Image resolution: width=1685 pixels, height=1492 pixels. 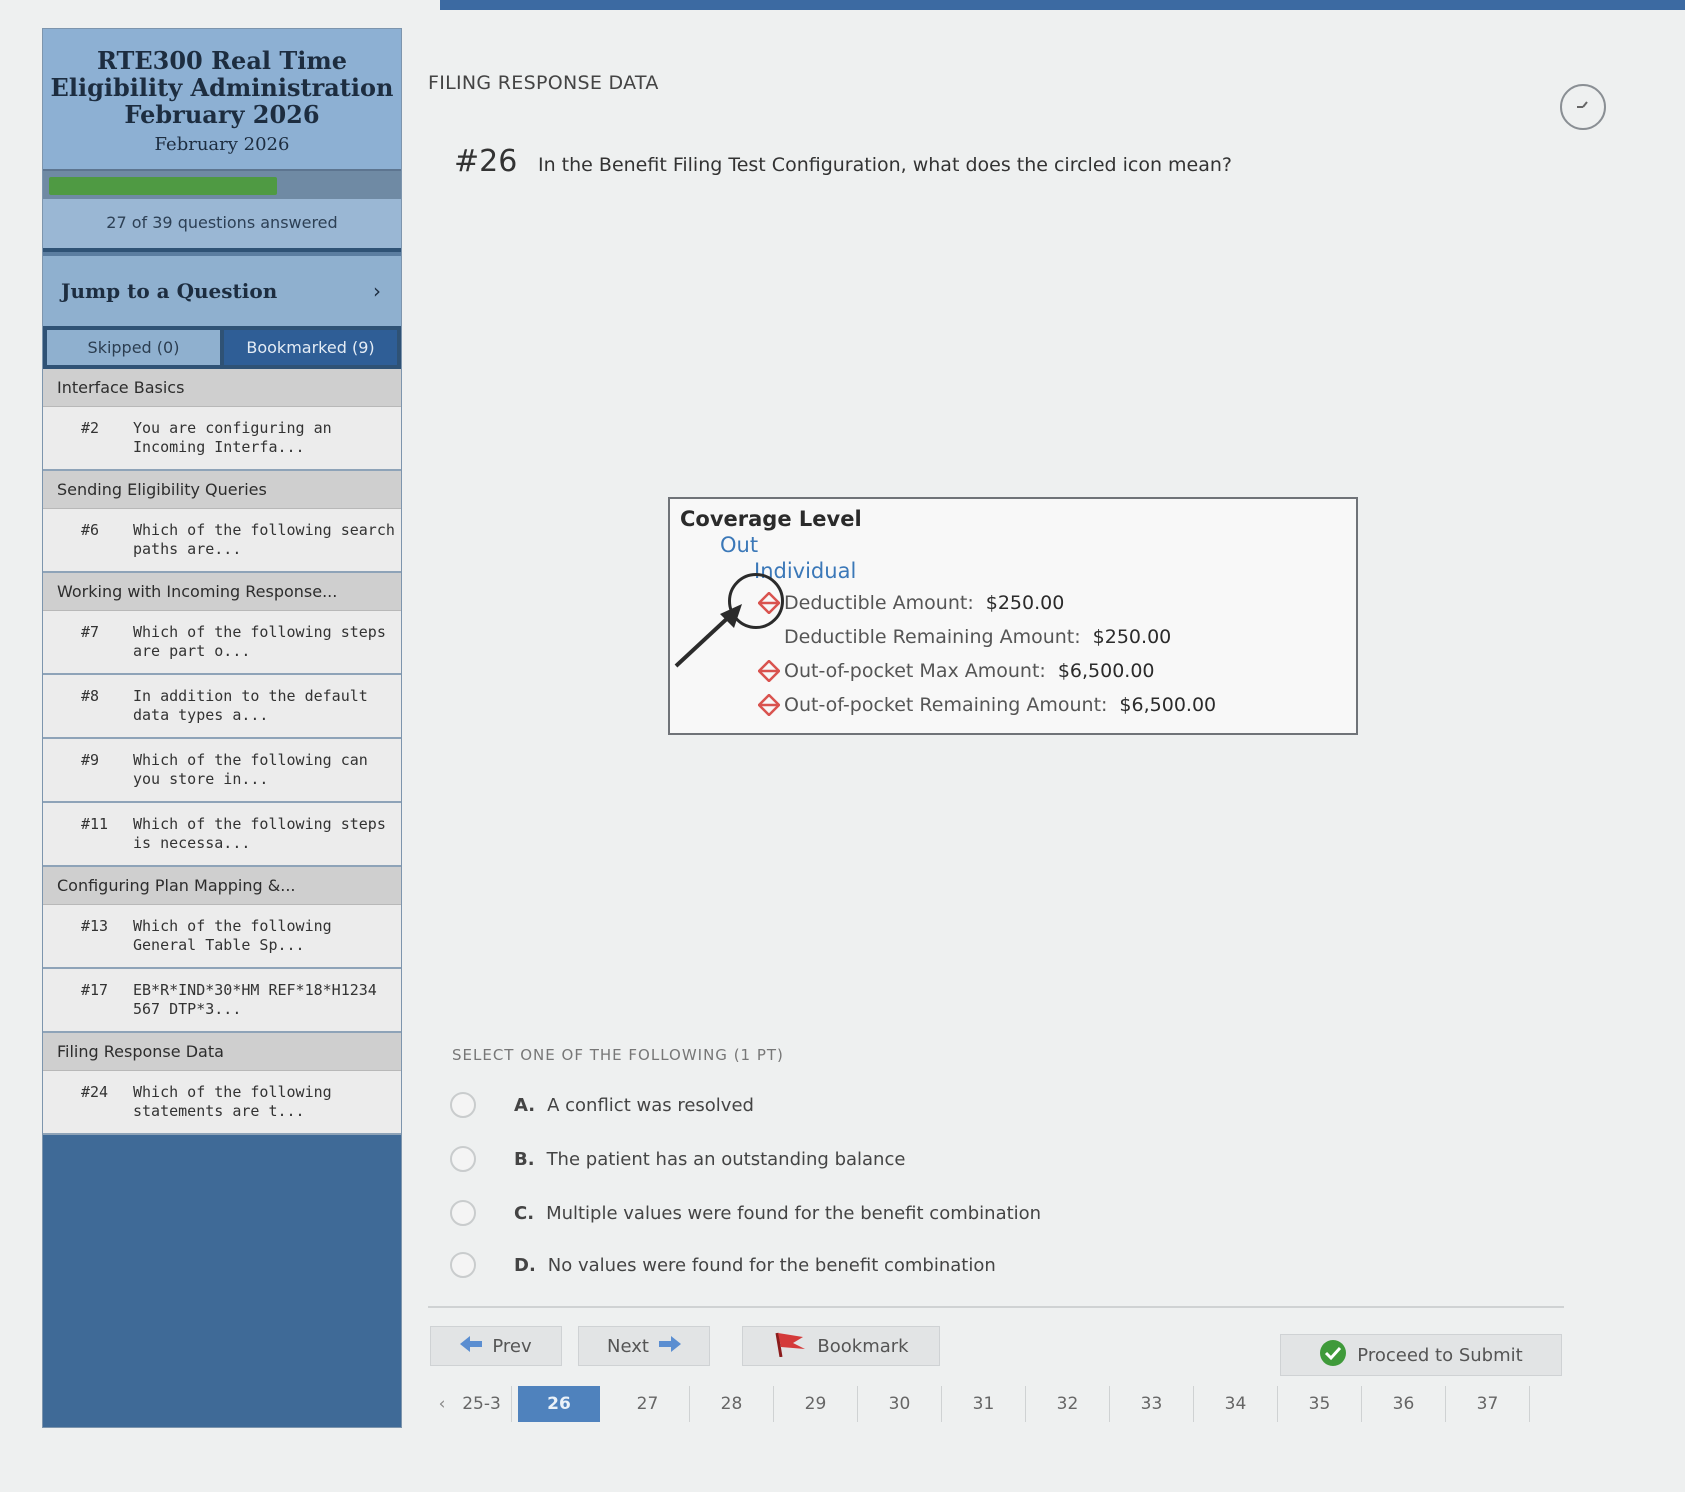 I want to click on jump-to-question-label: Jump to a Question, so click(x=169, y=291).